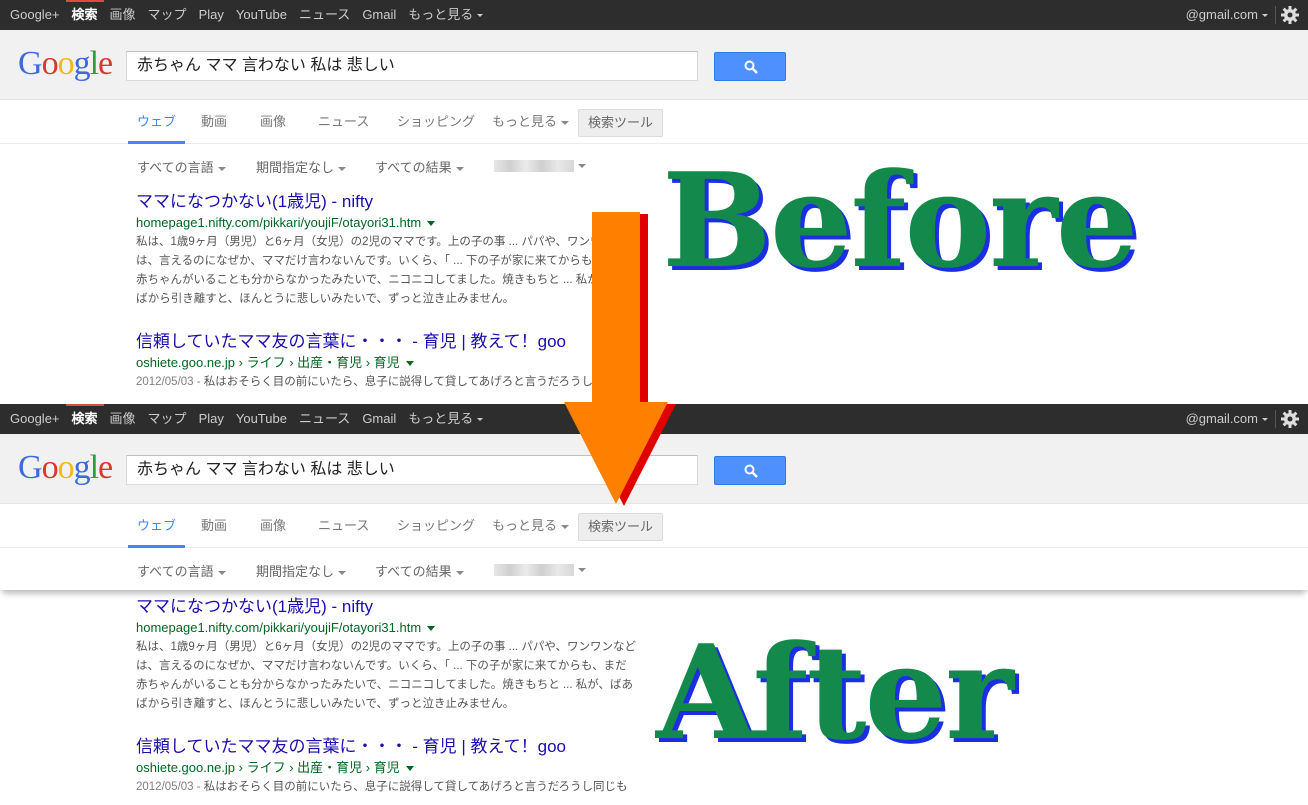 This screenshot has height=805, width=1308. I want to click on result-title-link: 信頼していたママ友の言葉に・・・ - 育児 | 教えて！goo, so click(396, 747).